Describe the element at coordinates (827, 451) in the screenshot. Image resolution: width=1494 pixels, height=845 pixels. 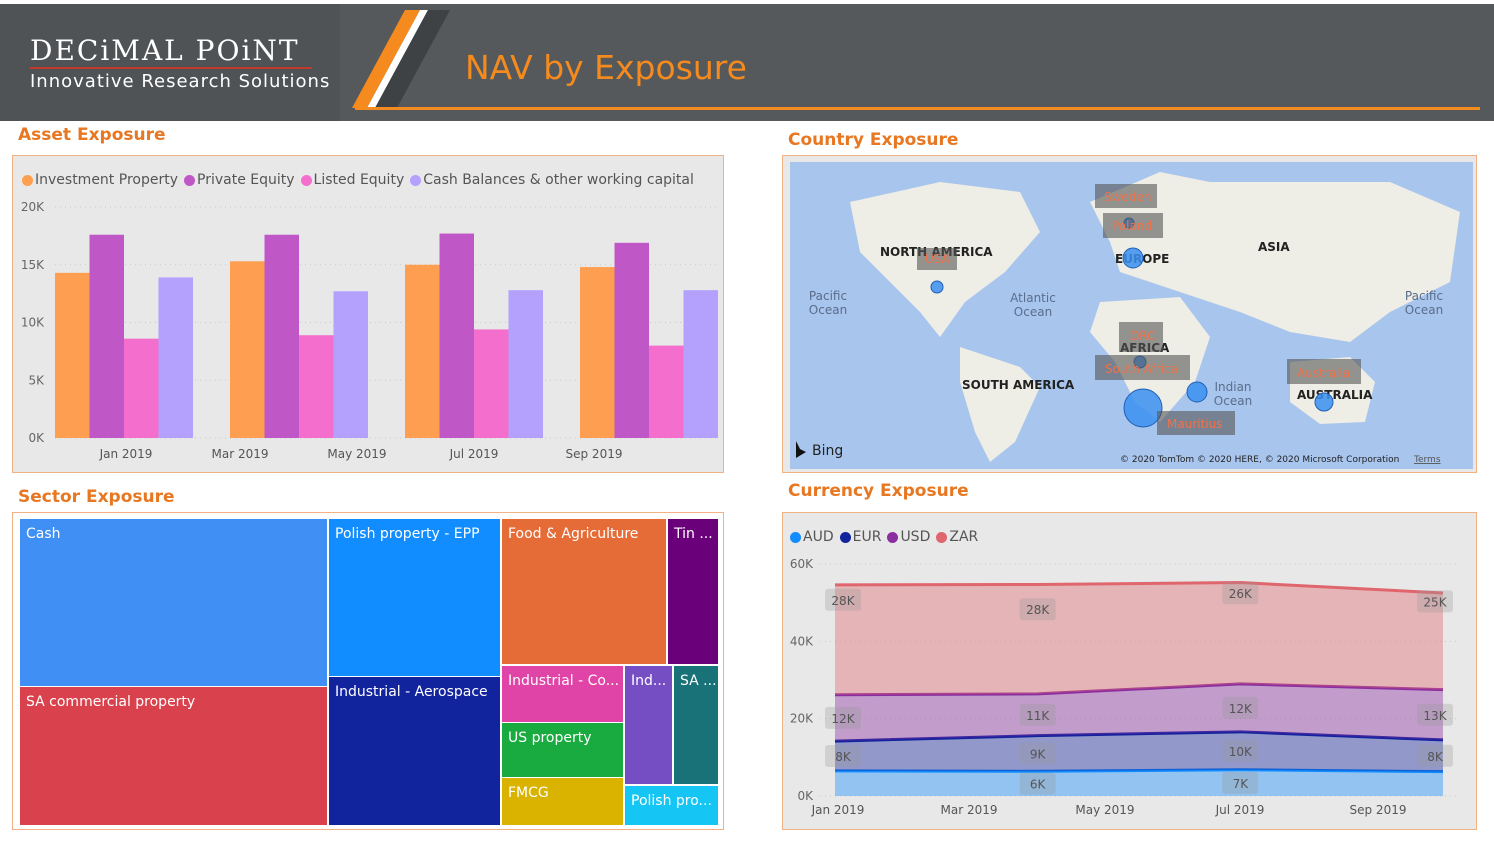
I see `bing-label: Bing` at that location.